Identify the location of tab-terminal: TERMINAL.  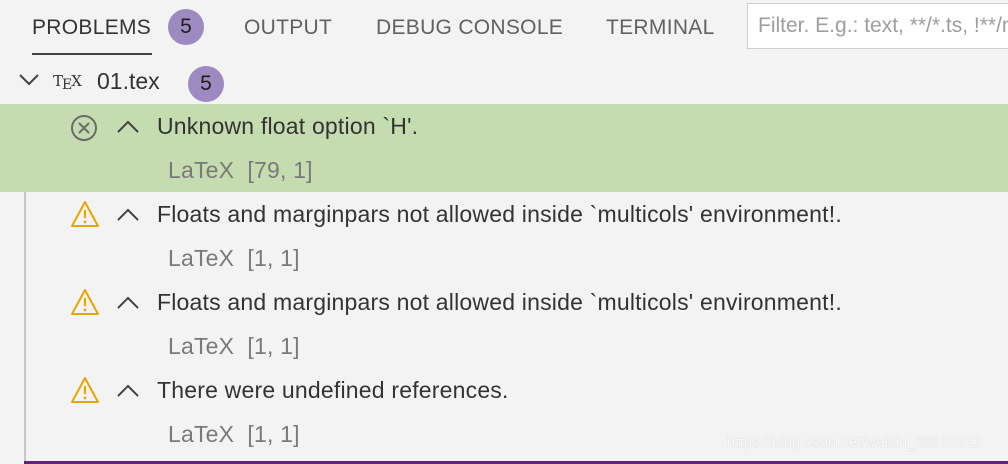
(660, 28).